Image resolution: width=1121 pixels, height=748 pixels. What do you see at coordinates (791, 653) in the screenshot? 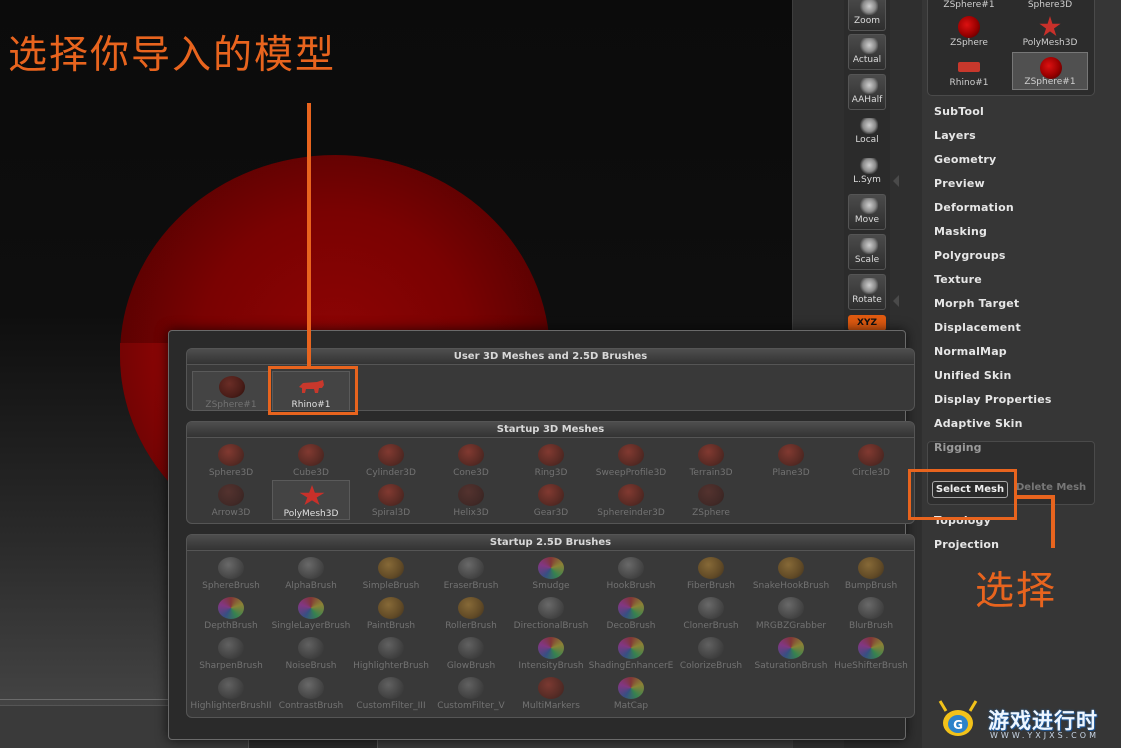
I see `brush-item-saturationbrush: SaturationBrush` at bounding box center [791, 653].